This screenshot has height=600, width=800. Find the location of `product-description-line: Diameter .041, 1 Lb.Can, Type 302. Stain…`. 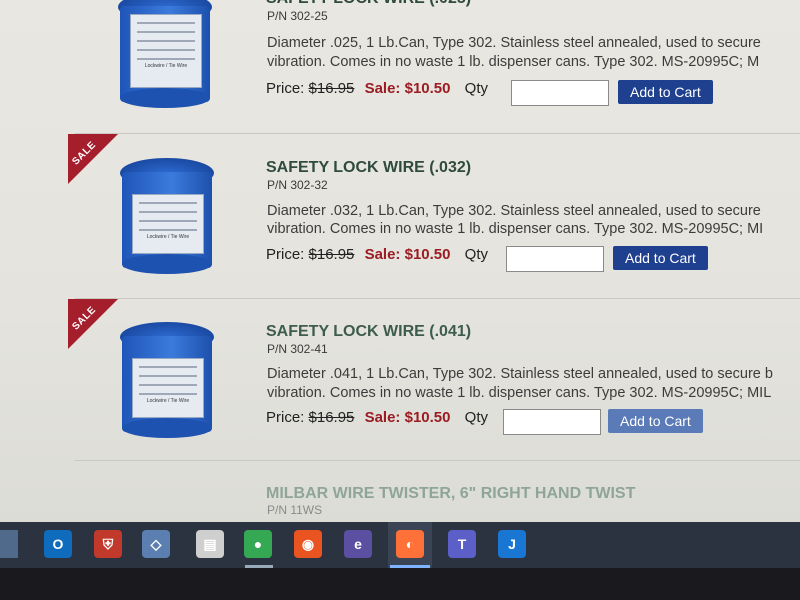

product-description-line: Diameter .041, 1 Lb.Can, Type 302. Stain… is located at coordinates (520, 374).